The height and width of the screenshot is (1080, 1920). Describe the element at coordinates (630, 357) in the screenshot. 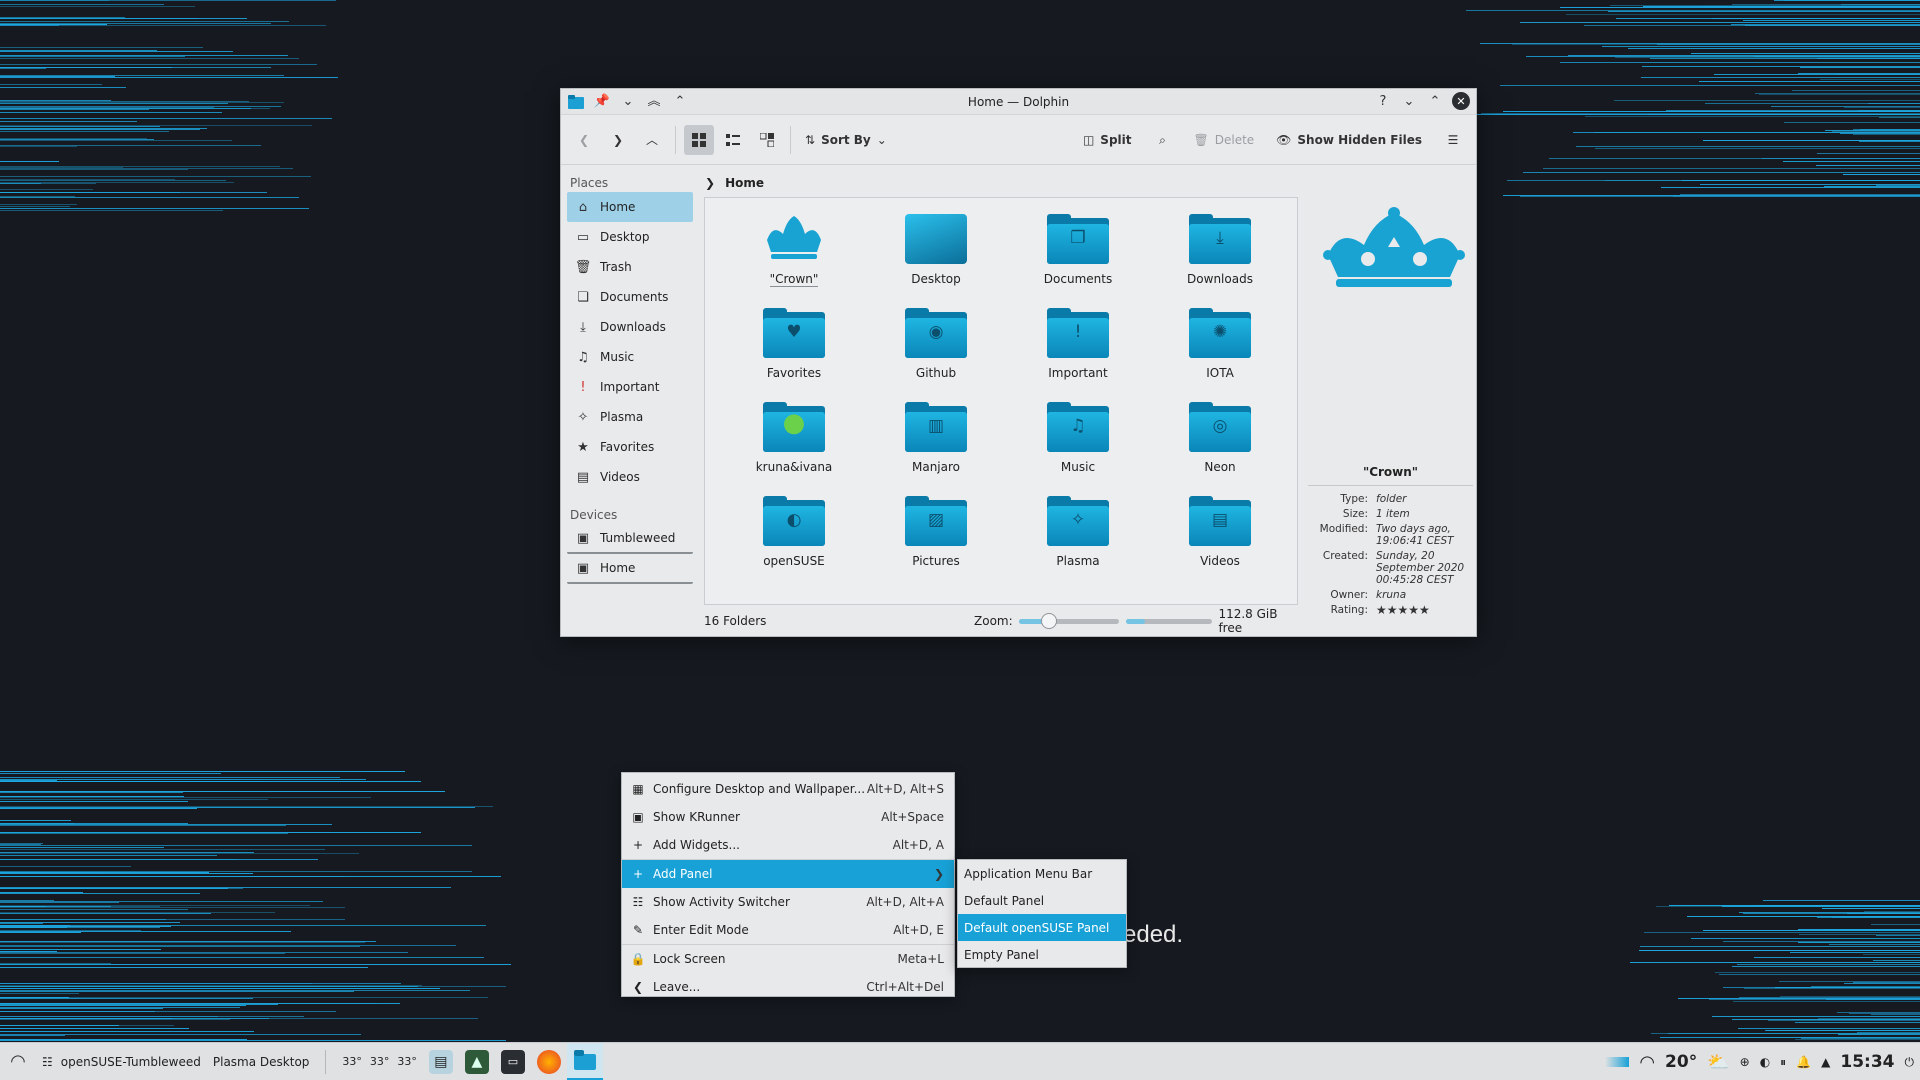

I see `sidebar-item-music: ♫ Music` at that location.